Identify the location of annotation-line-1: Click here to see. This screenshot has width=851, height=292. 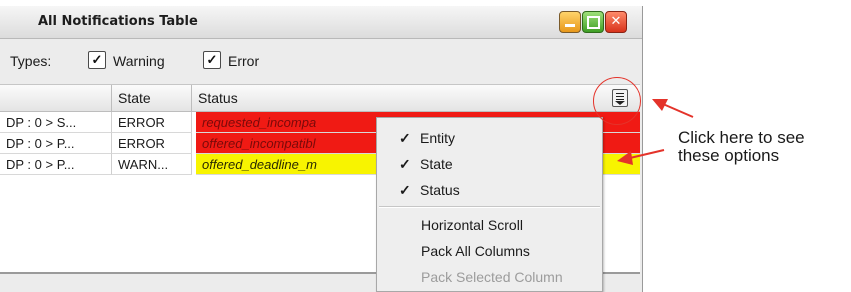
(741, 137).